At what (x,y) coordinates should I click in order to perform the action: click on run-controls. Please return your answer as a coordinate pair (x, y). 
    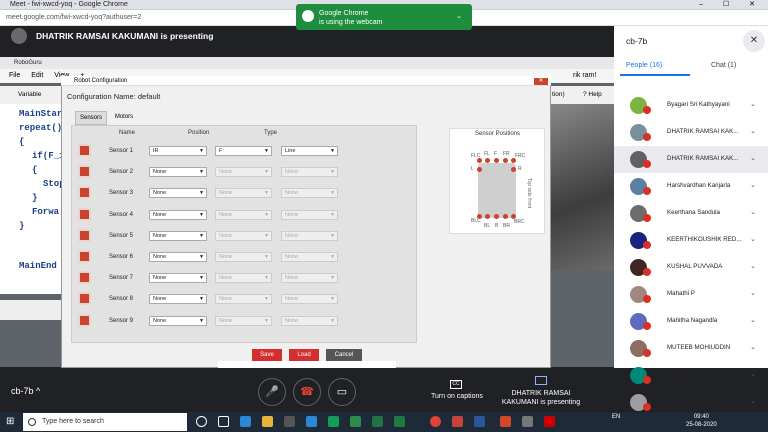
    Looking at the image, I should click on (34, 310).